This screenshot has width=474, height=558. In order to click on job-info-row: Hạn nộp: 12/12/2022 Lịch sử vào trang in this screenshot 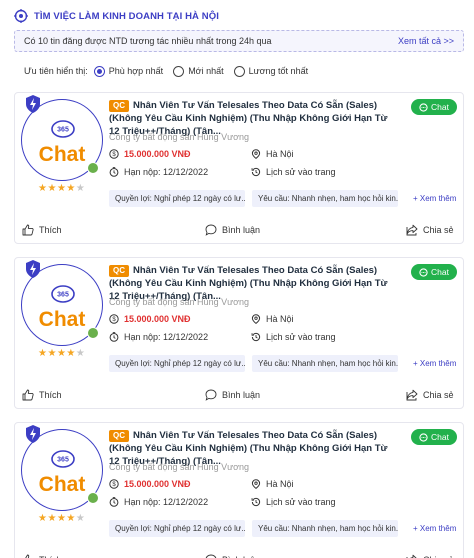, I will do `click(259, 503)`.